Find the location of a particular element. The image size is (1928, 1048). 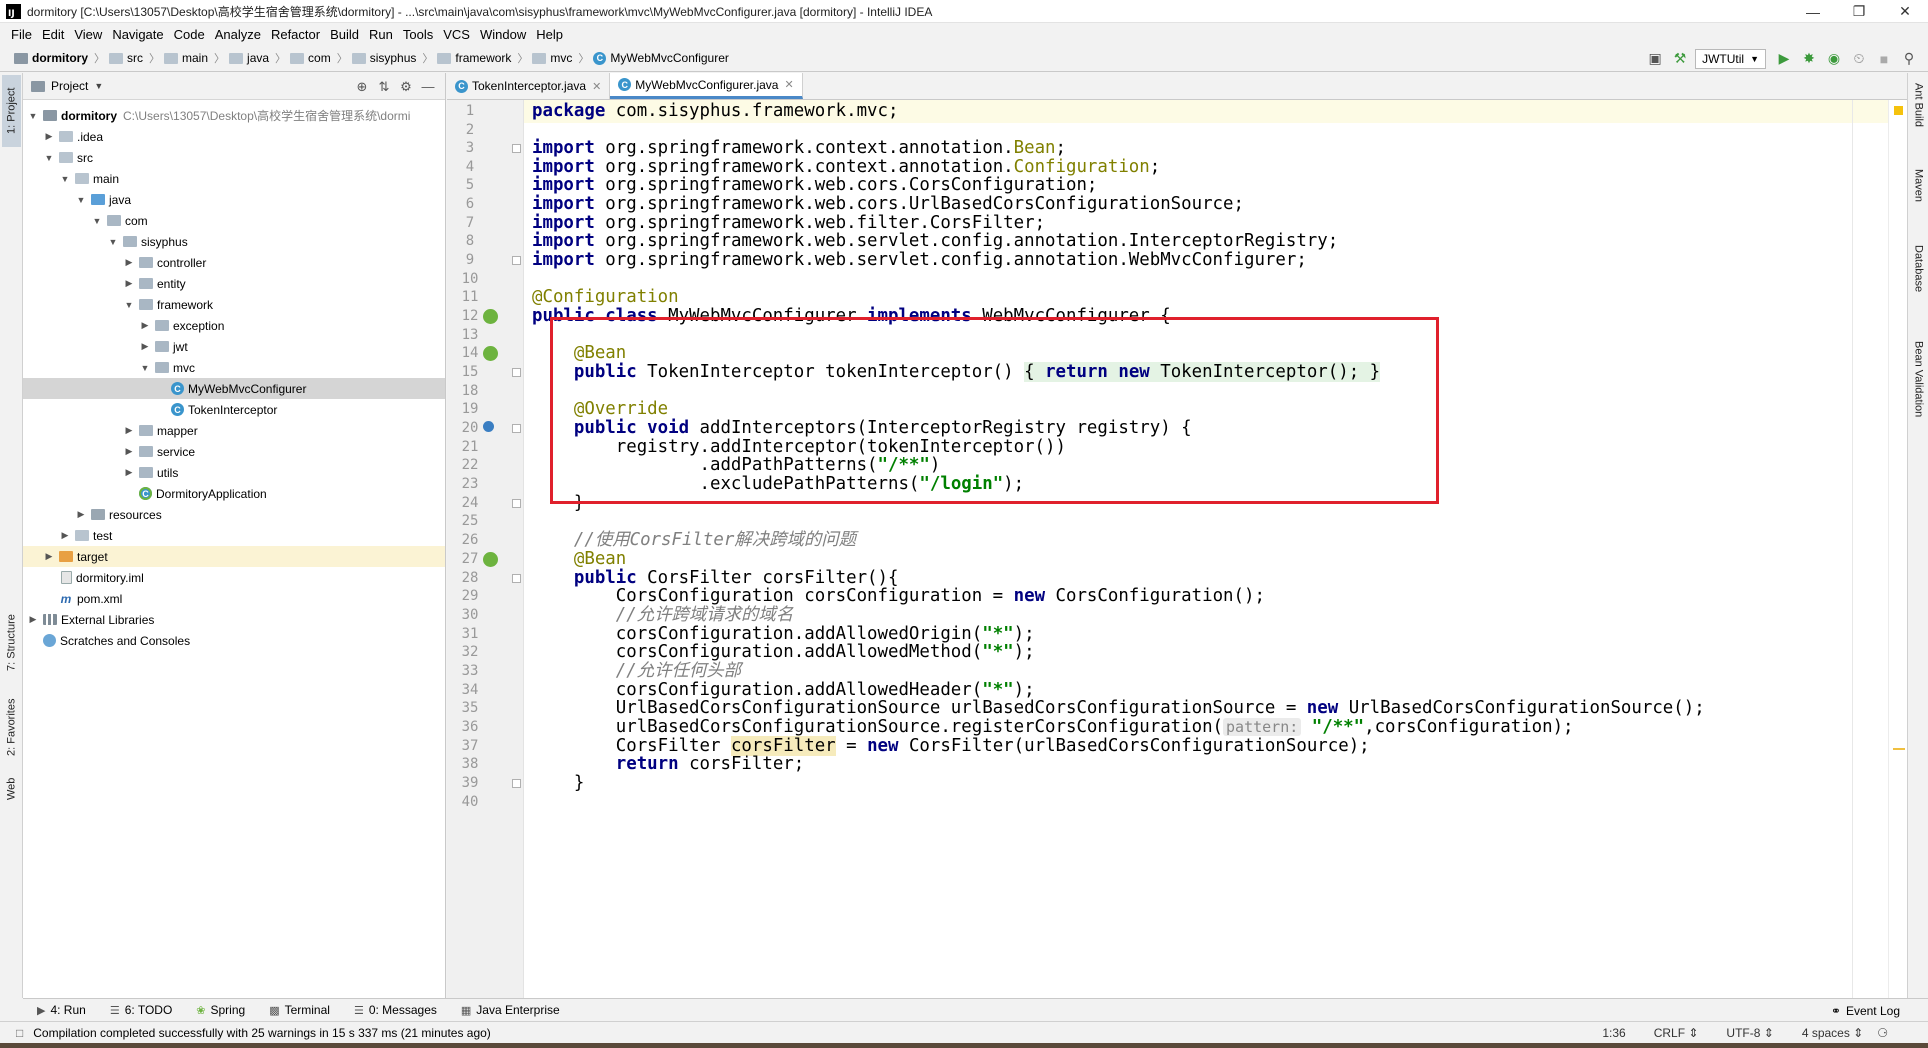

menu-code: Code is located at coordinates (189, 34).